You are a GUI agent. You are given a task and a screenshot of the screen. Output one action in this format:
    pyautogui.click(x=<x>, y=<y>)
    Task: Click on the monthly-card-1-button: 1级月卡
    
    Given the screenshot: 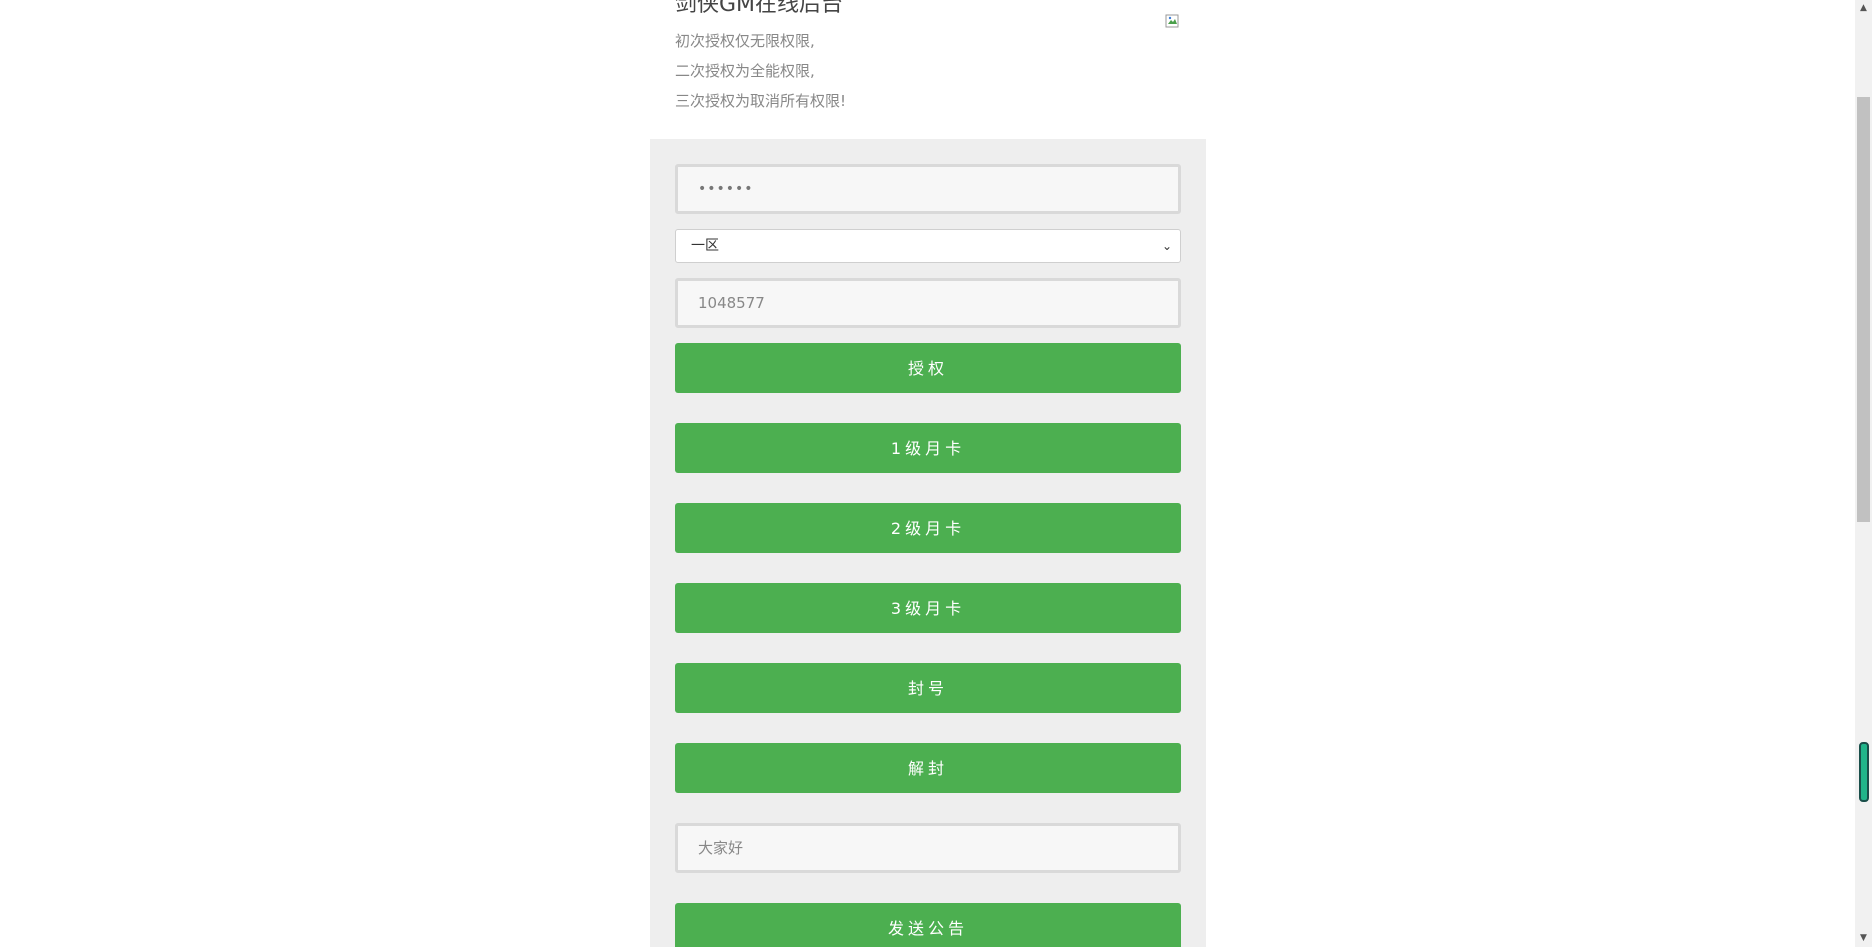 What is the action you would take?
    pyautogui.click(x=928, y=448)
    